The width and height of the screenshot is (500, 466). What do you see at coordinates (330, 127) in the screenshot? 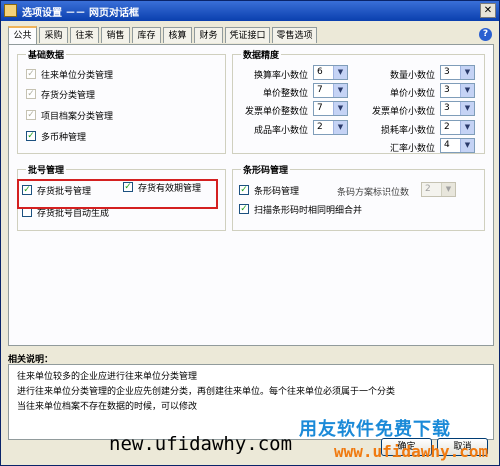
I see `yield-rate-decimals-select: 2 ▼` at bounding box center [330, 127].